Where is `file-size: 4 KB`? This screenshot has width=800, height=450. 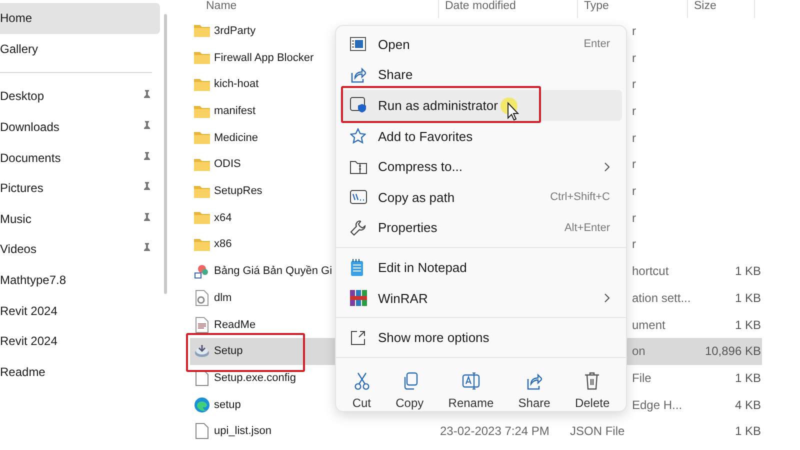
file-size: 4 KB is located at coordinates (747, 405).